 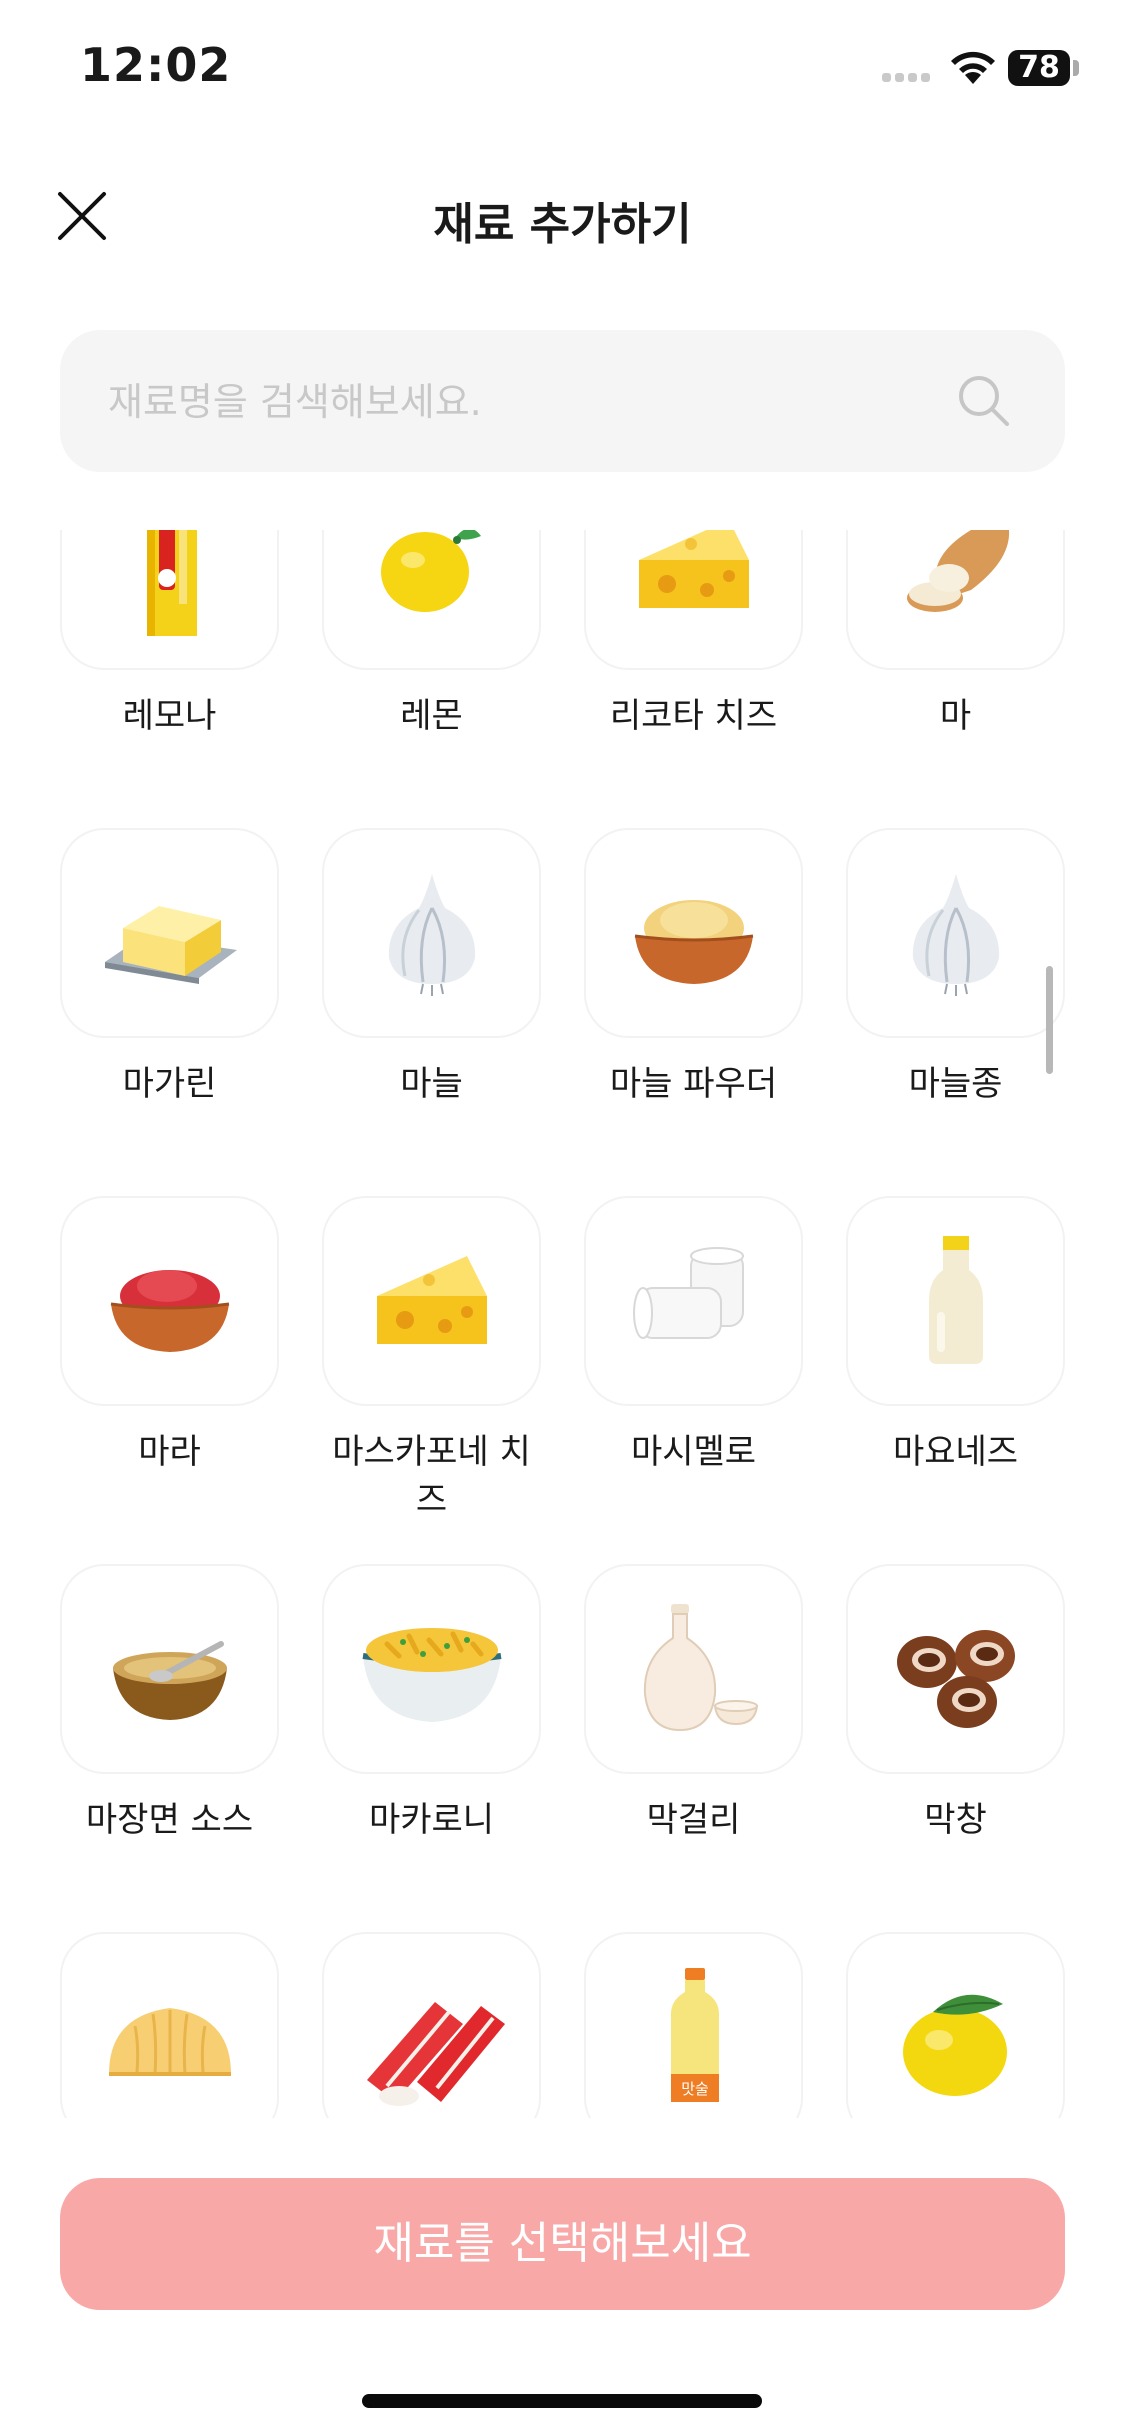 What do you see at coordinates (169, 679) in the screenshot?
I see `ingredient-item: 레모나` at bounding box center [169, 679].